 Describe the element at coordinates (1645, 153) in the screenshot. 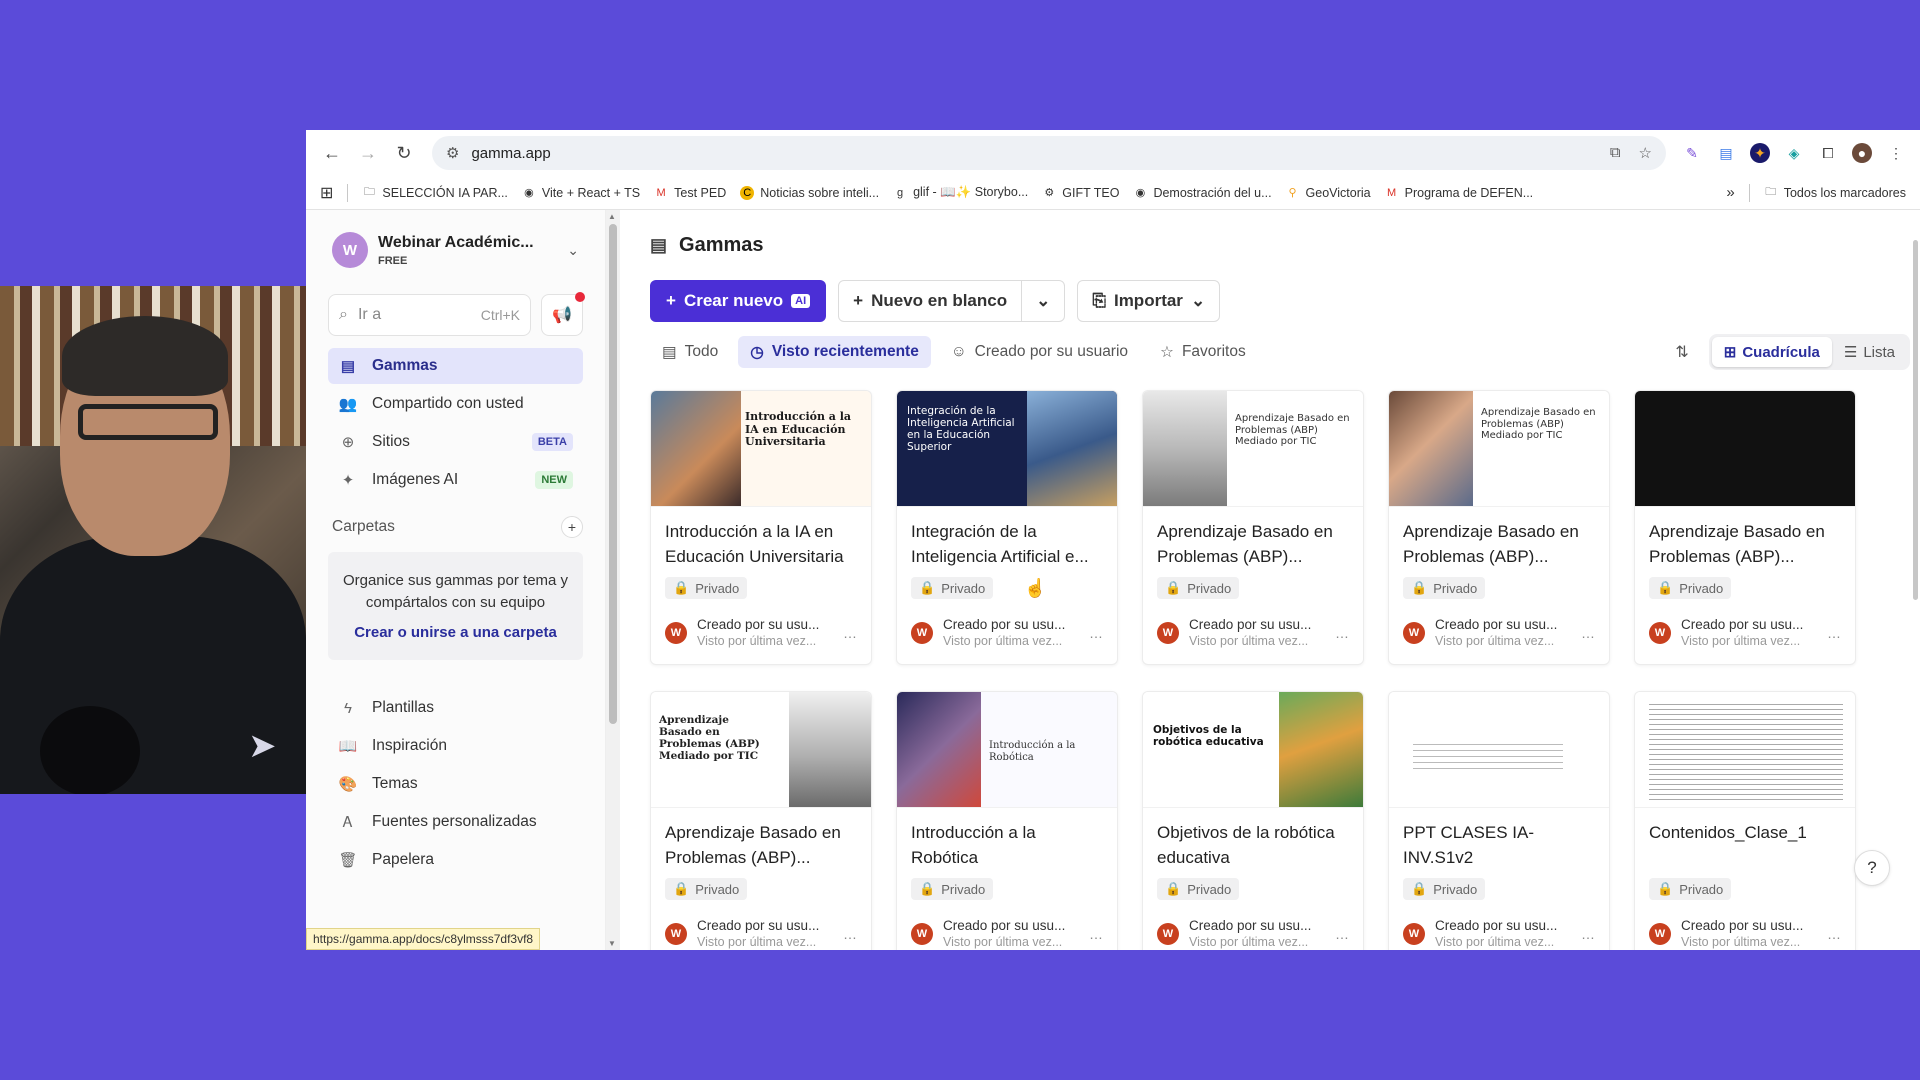

I see `bookmark-star-icon: ☆` at that location.